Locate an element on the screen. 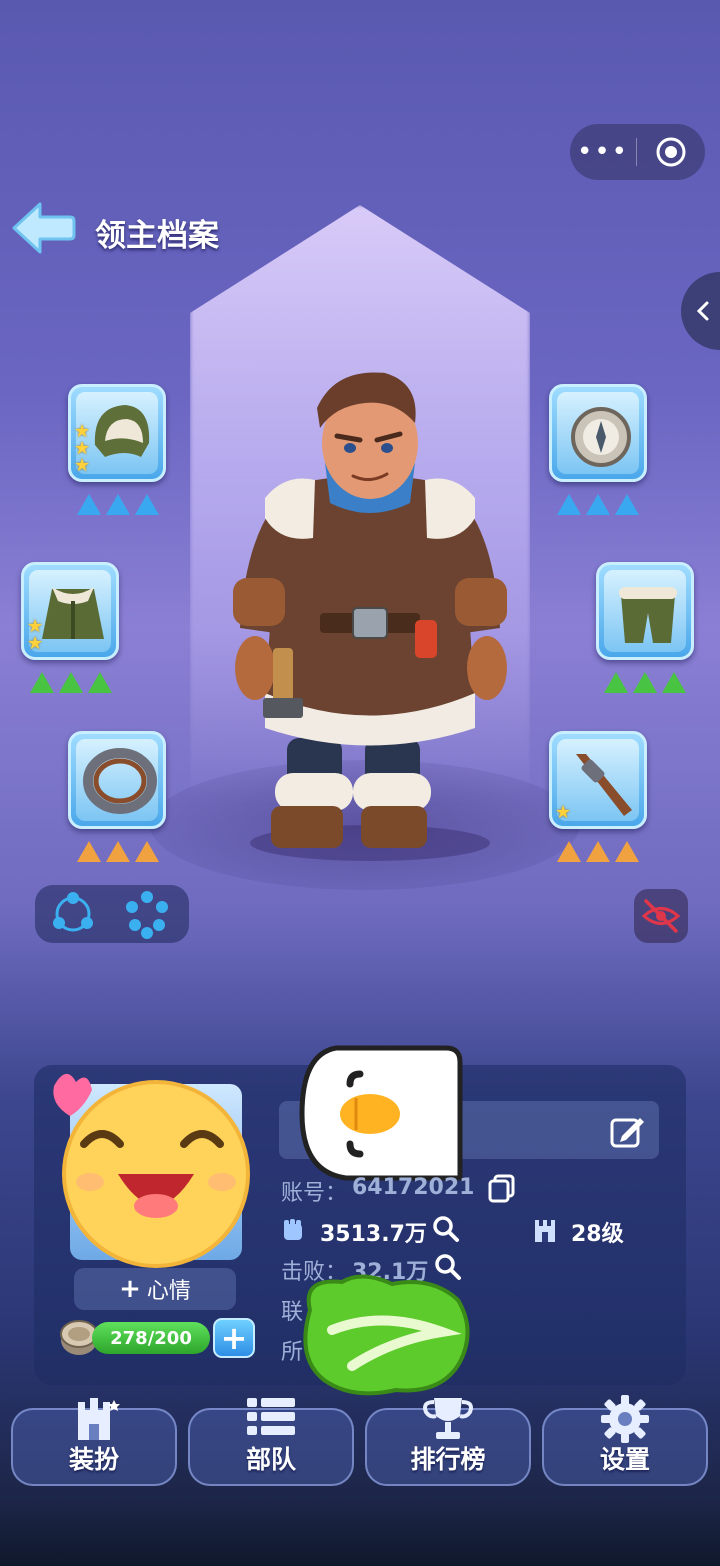 Image resolution: width=720 pixels, height=1566 pixels. add-stamina-button: + is located at coordinates (234, 1338).